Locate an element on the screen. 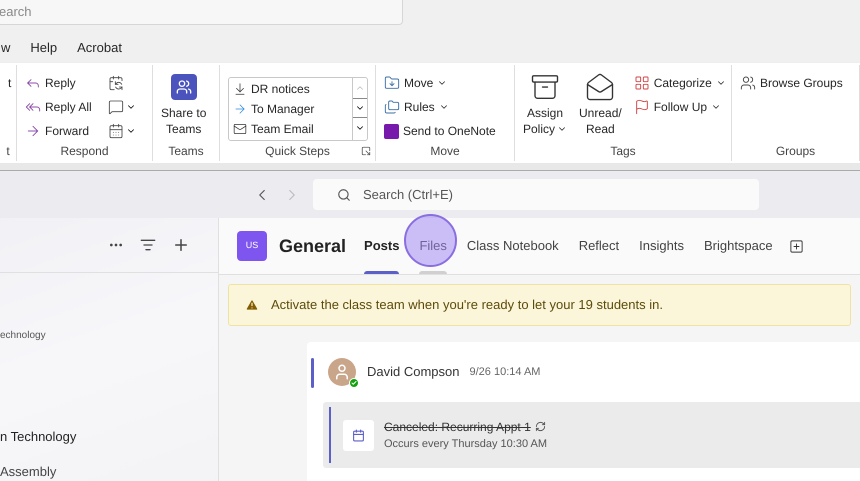  ribbon-button: Rules is located at coordinates (440, 107).